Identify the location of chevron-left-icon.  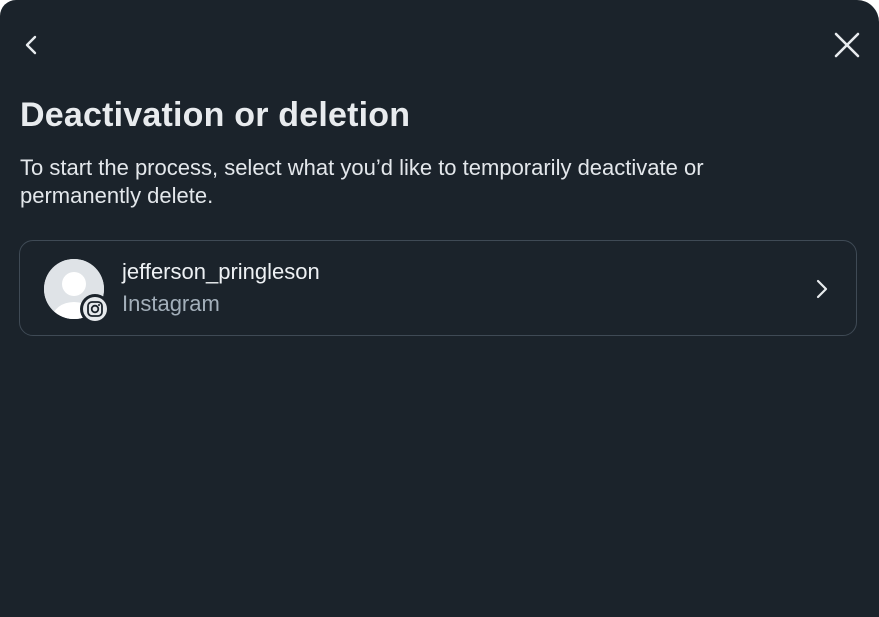
(31, 45).